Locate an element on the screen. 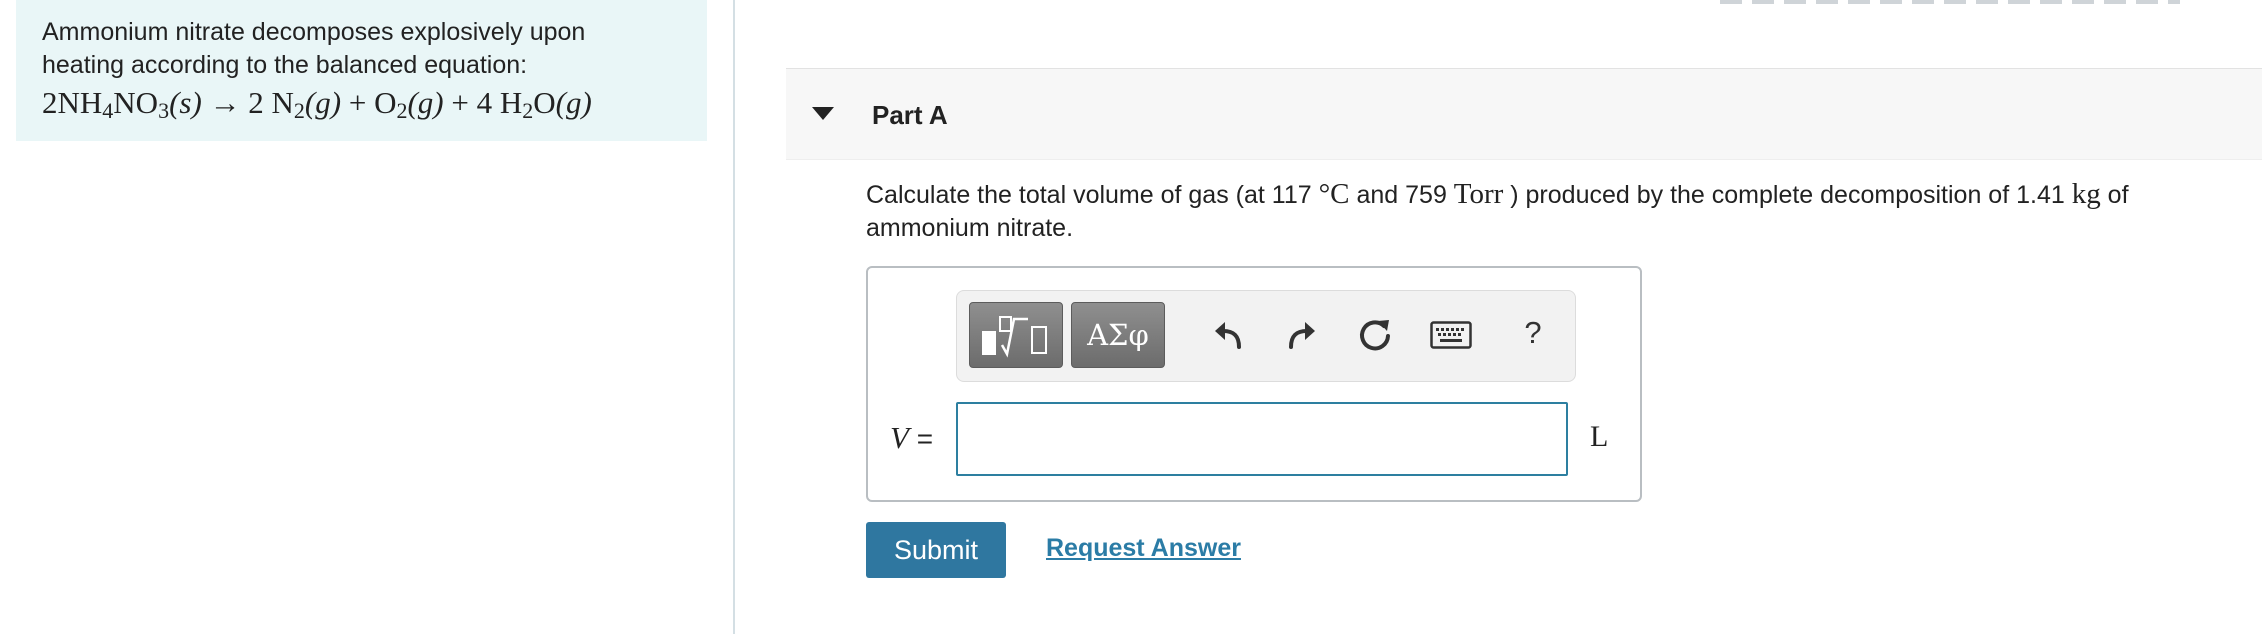  help-icon: ? is located at coordinates (1533, 332).